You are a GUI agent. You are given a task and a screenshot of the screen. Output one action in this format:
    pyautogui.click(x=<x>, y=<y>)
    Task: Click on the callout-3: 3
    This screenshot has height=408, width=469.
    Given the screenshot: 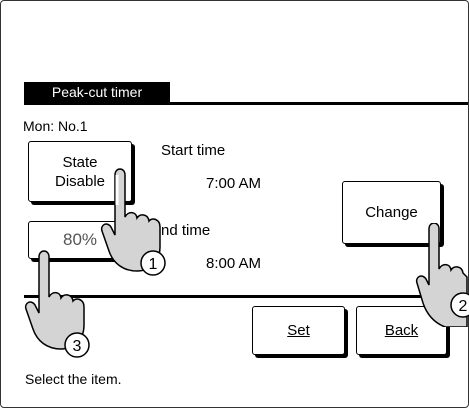 What is the action you would take?
    pyautogui.click(x=77, y=346)
    